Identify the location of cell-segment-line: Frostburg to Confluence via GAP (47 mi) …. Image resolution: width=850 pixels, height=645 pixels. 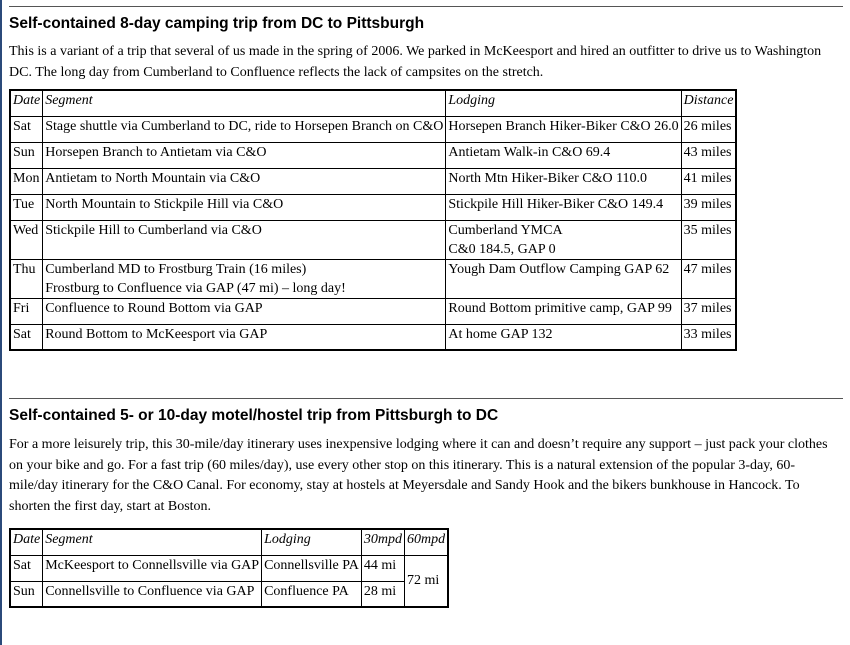
(195, 288).